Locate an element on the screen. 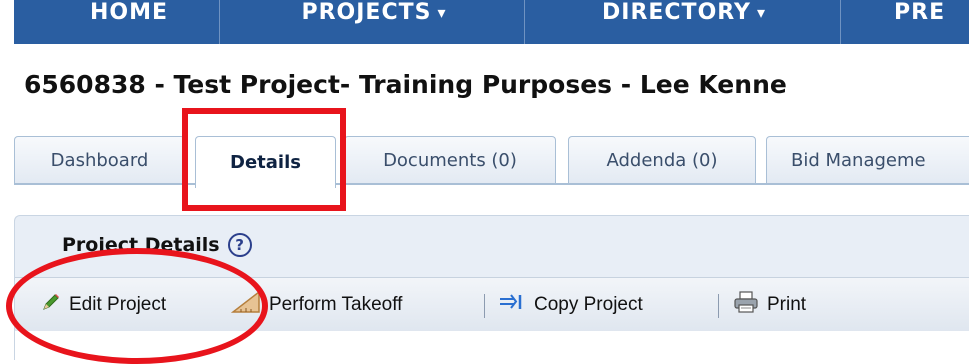 Image resolution: width=969 pixels, height=364 pixels. tab-documents: Documents (0) is located at coordinates (450, 159).